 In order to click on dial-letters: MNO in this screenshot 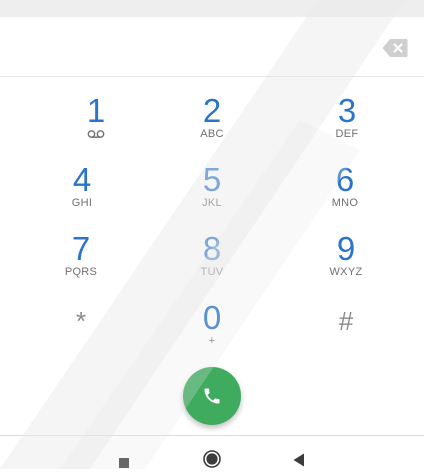, I will do `click(345, 203)`.